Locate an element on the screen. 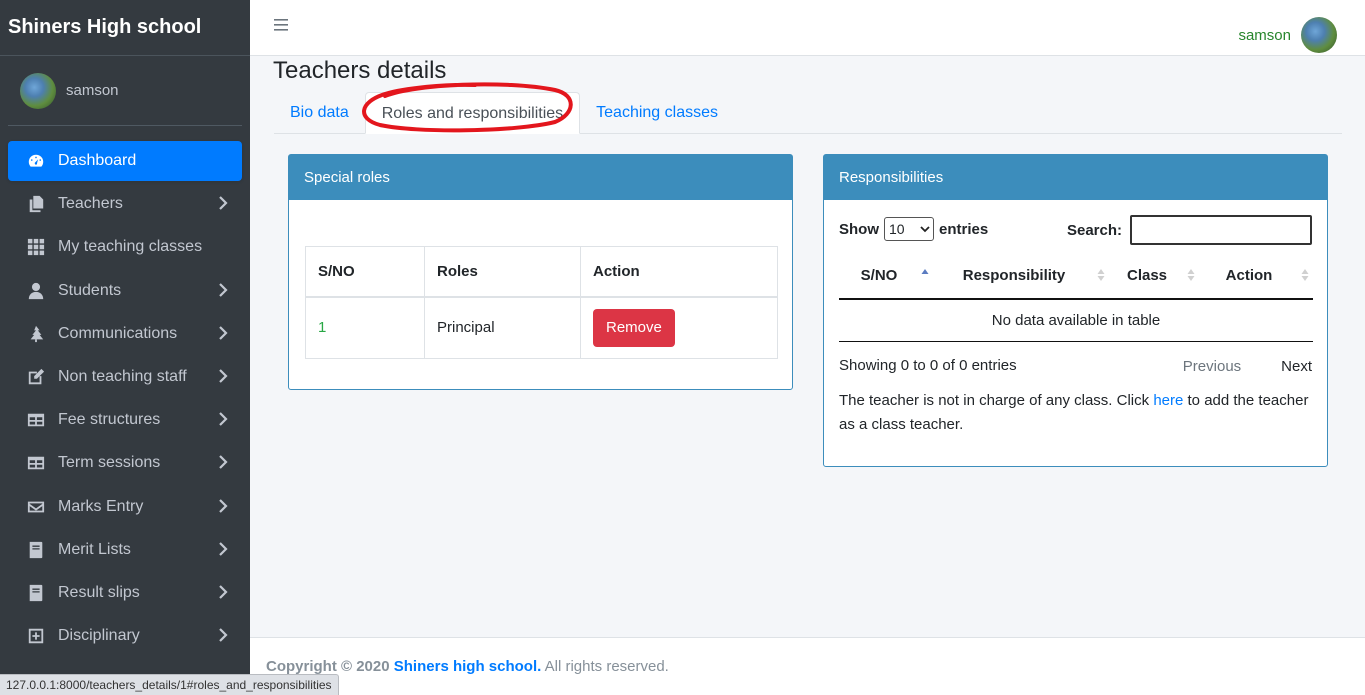 The height and width of the screenshot is (695, 1365). sidebar-item-term-sessions: Term sessions is located at coordinates (125, 463).